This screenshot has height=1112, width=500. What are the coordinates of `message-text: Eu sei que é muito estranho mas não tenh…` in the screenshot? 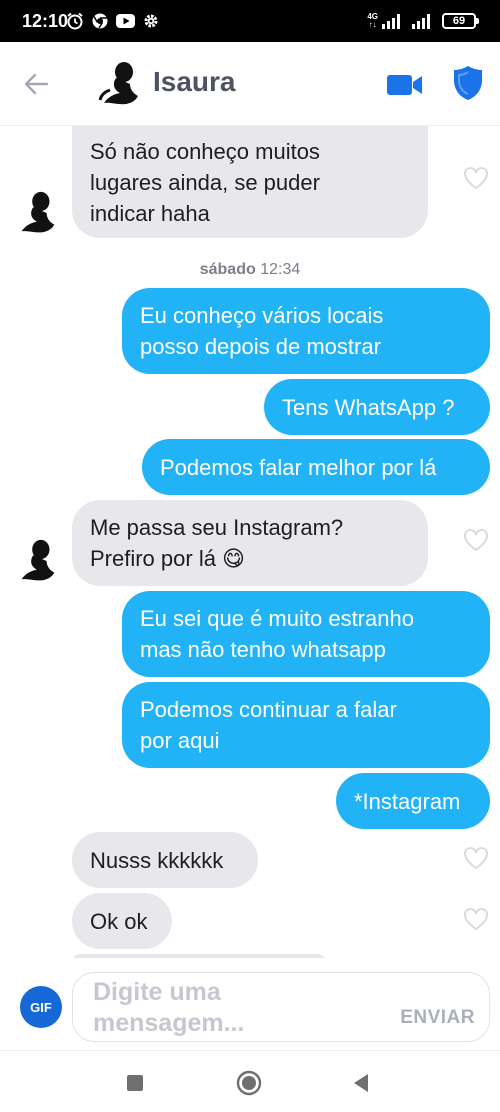 It's located at (277, 634).